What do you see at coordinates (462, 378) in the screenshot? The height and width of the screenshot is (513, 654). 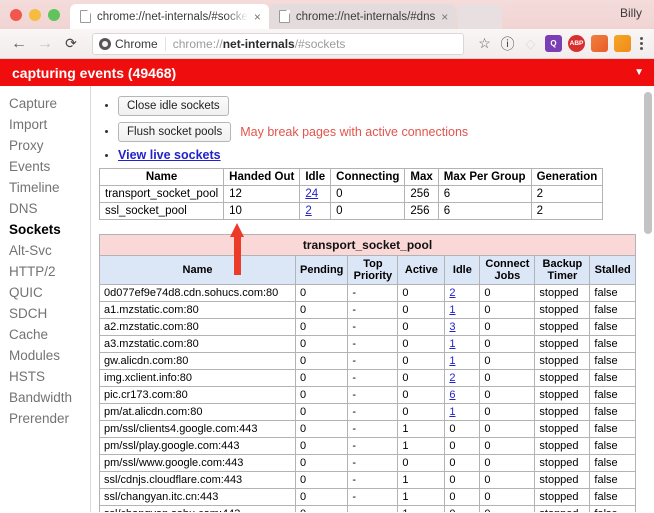 I see `cell-idle: 2` at bounding box center [462, 378].